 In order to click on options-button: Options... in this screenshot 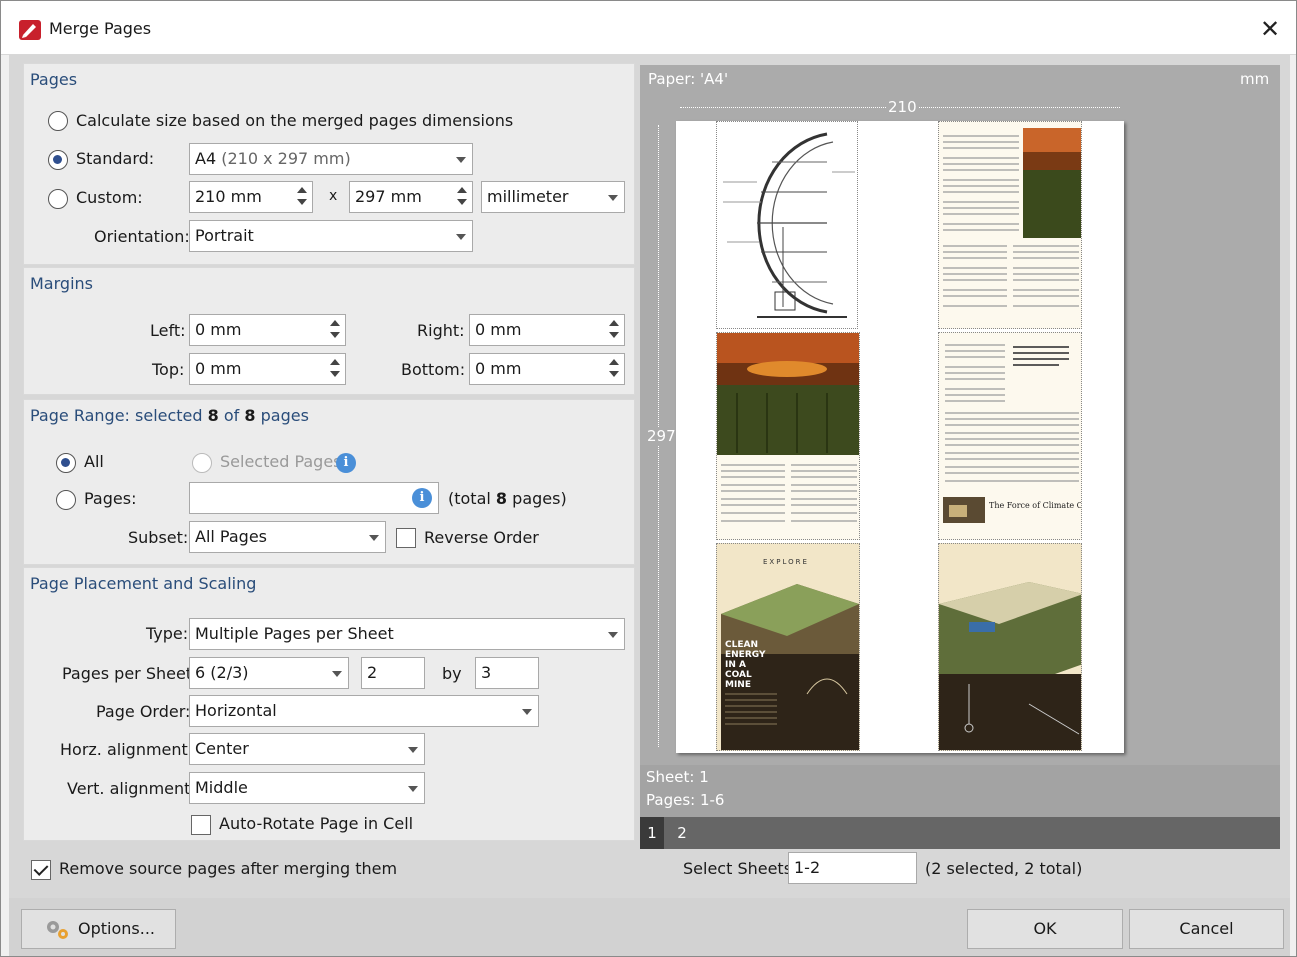, I will do `click(98, 929)`.